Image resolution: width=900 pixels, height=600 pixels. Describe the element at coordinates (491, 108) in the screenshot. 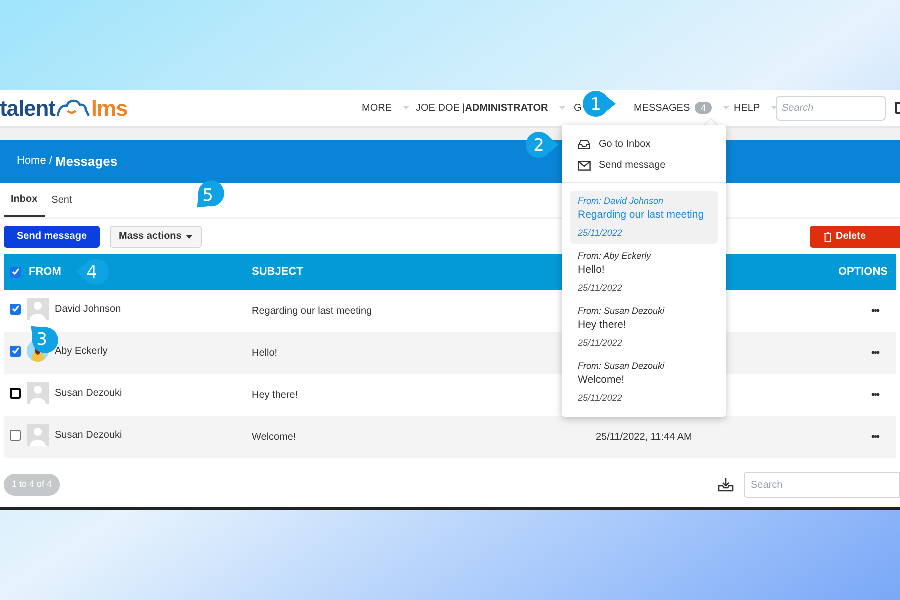

I see `nav-link: JOE DOE |ADMINISTRATOR` at that location.